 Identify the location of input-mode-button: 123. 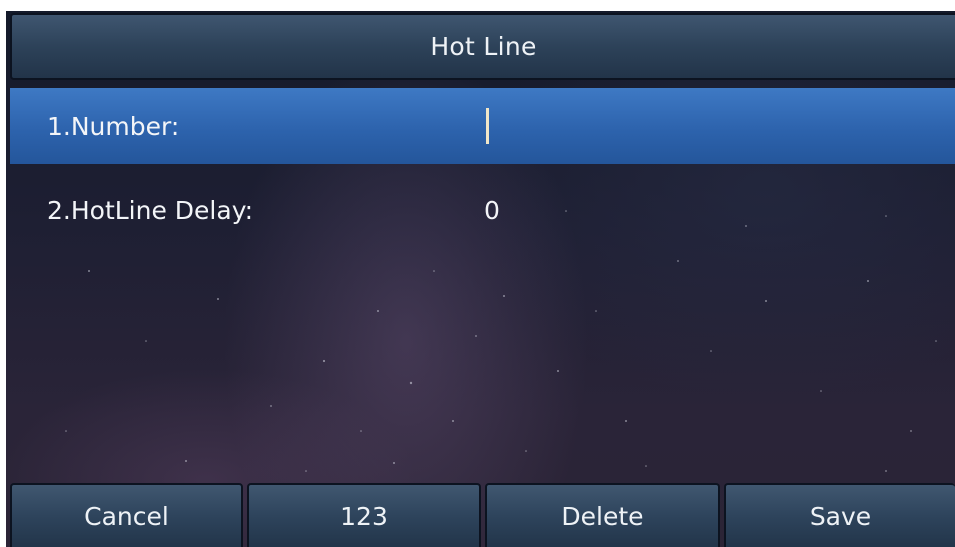
(364, 515).